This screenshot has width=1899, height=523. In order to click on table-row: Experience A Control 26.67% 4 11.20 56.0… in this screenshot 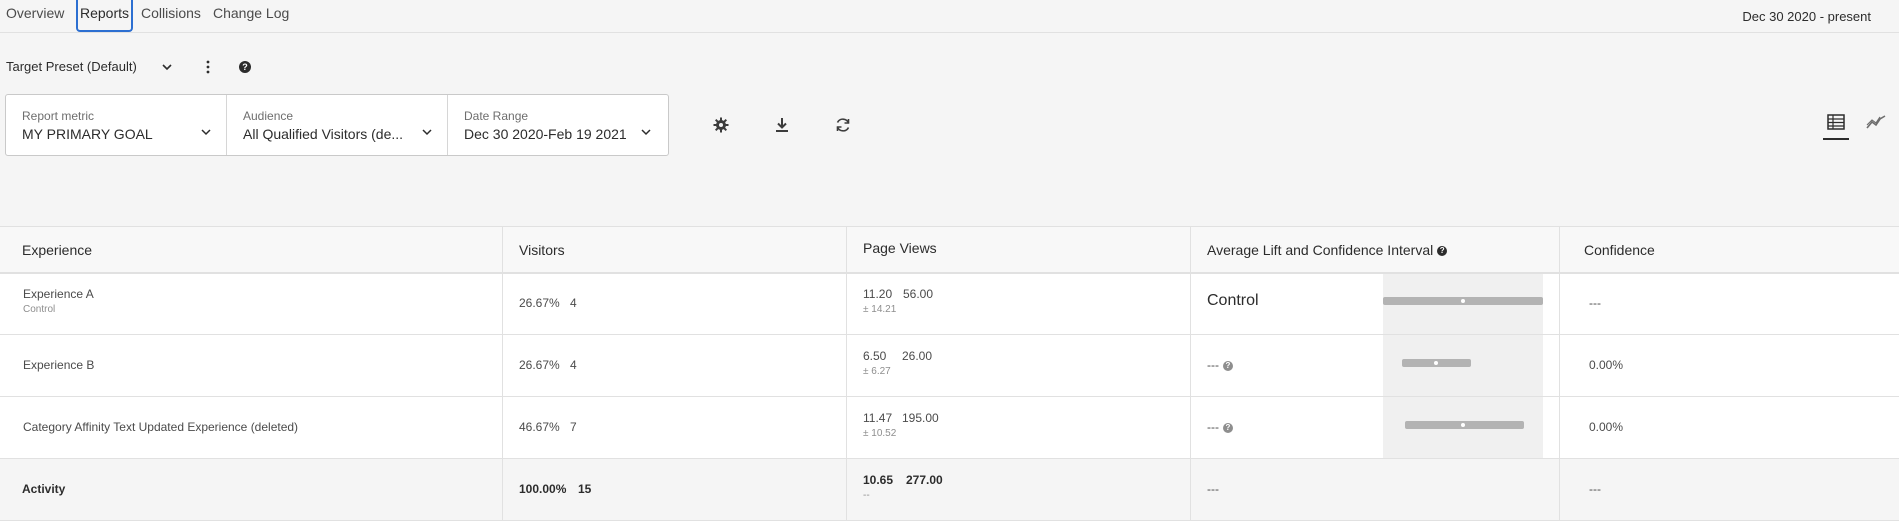, I will do `click(949, 304)`.